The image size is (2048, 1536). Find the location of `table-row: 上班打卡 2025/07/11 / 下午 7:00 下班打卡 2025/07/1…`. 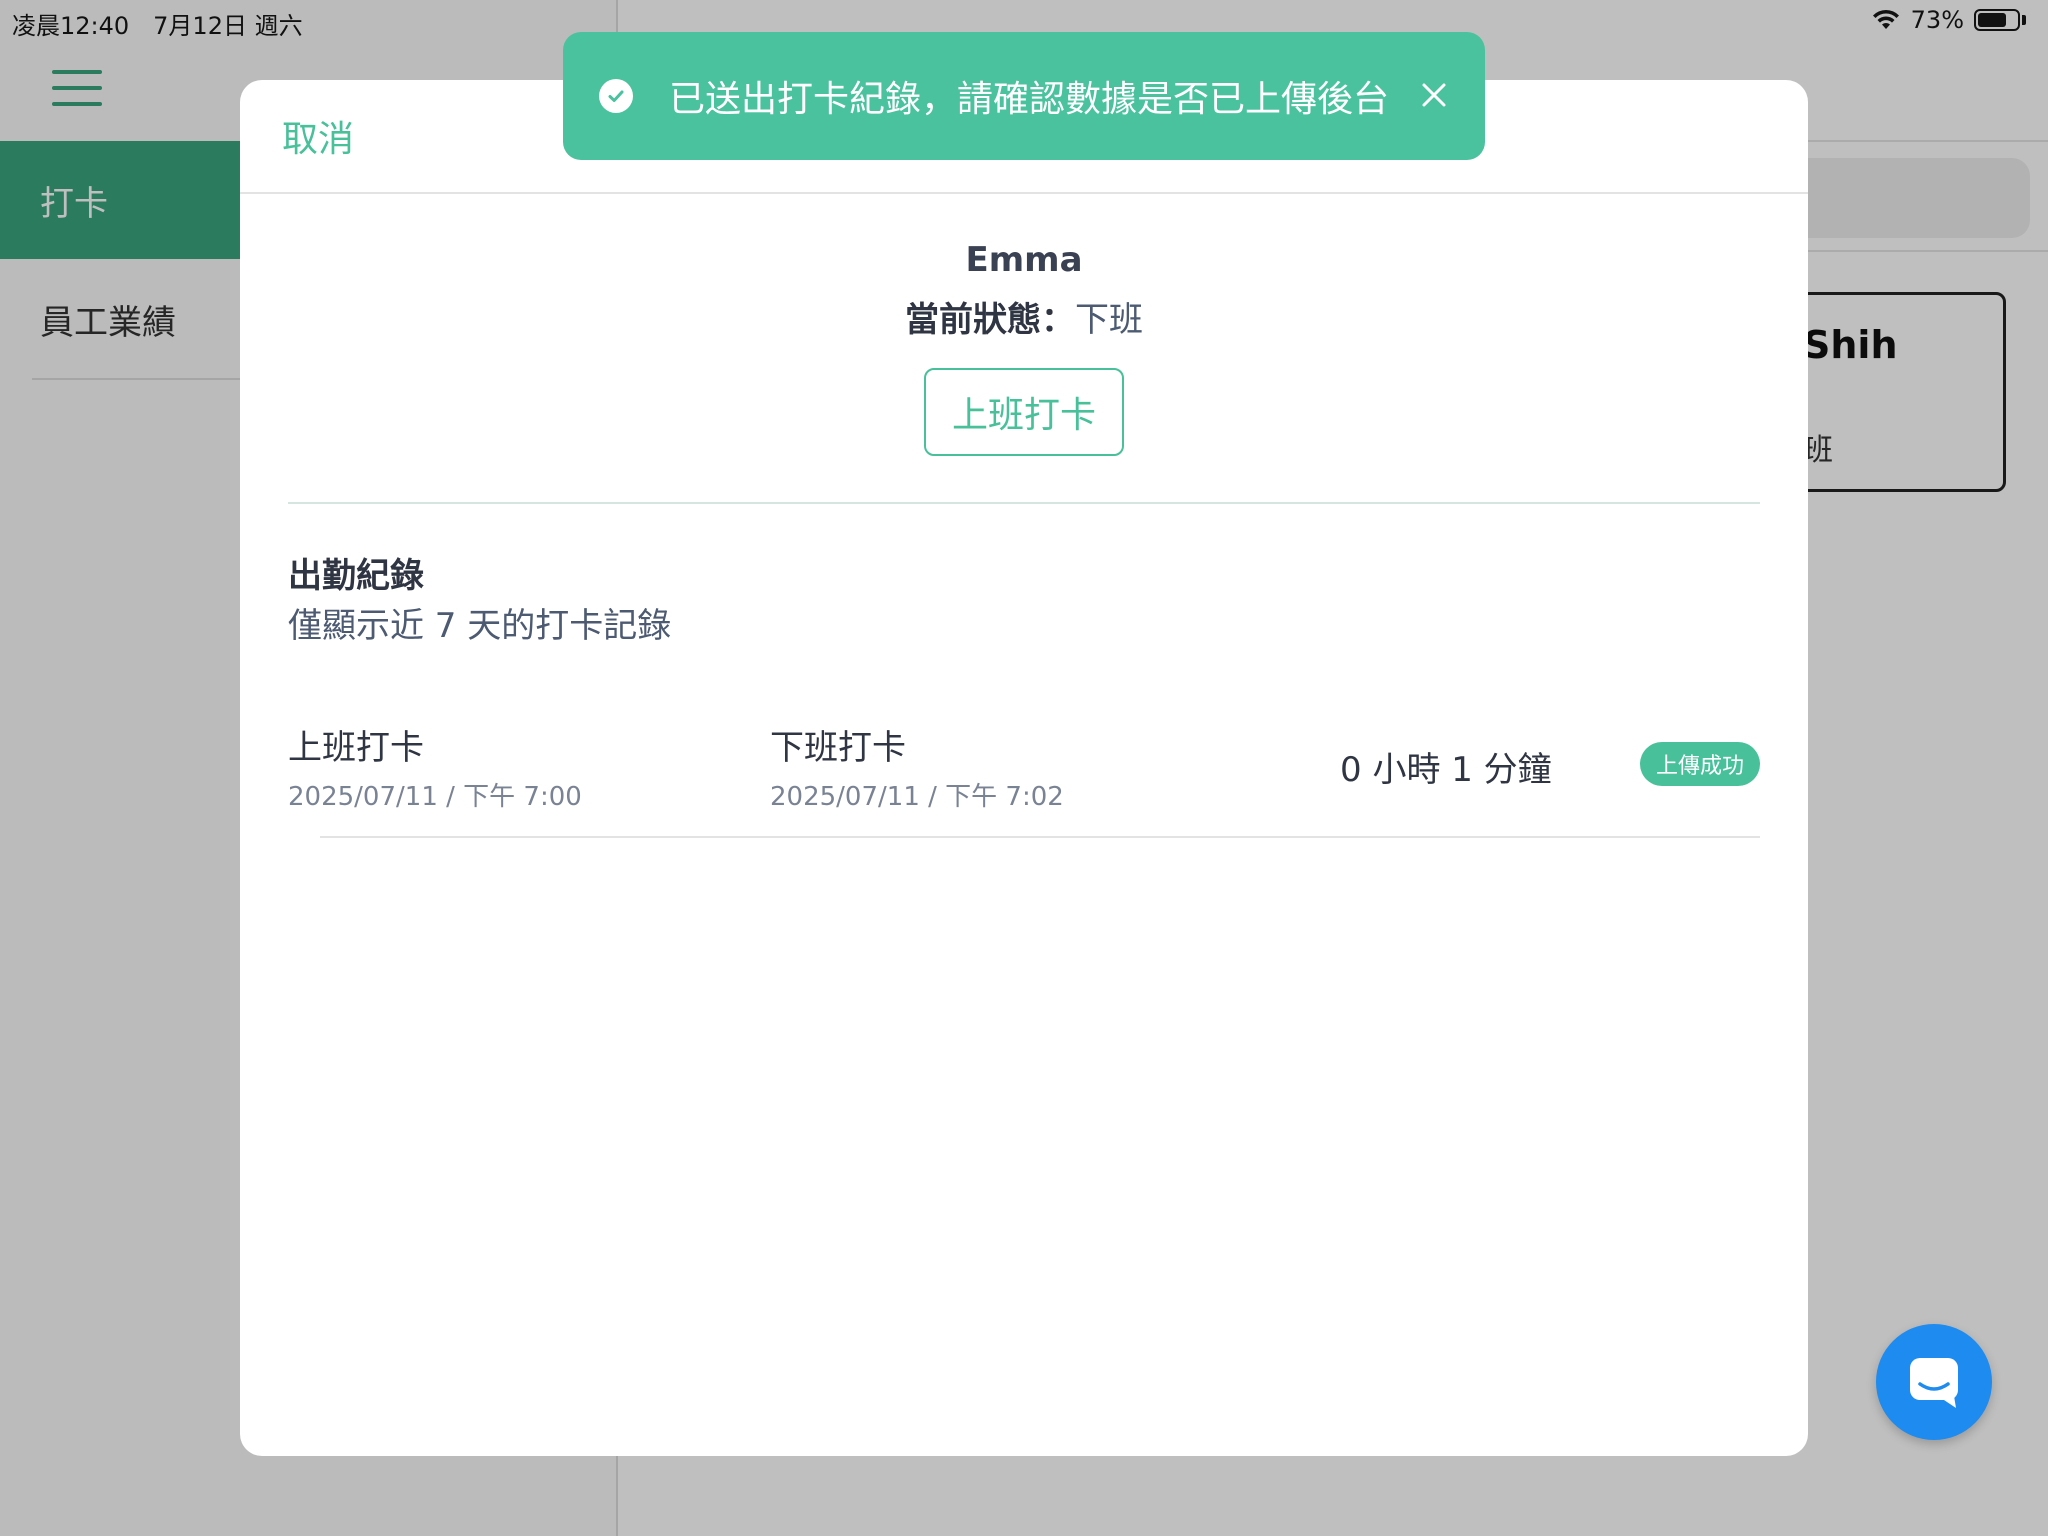

table-row: 上班打卡 2025/07/11 / 下午 7:00 下班打卡 2025/07/1… is located at coordinates (1024, 780).